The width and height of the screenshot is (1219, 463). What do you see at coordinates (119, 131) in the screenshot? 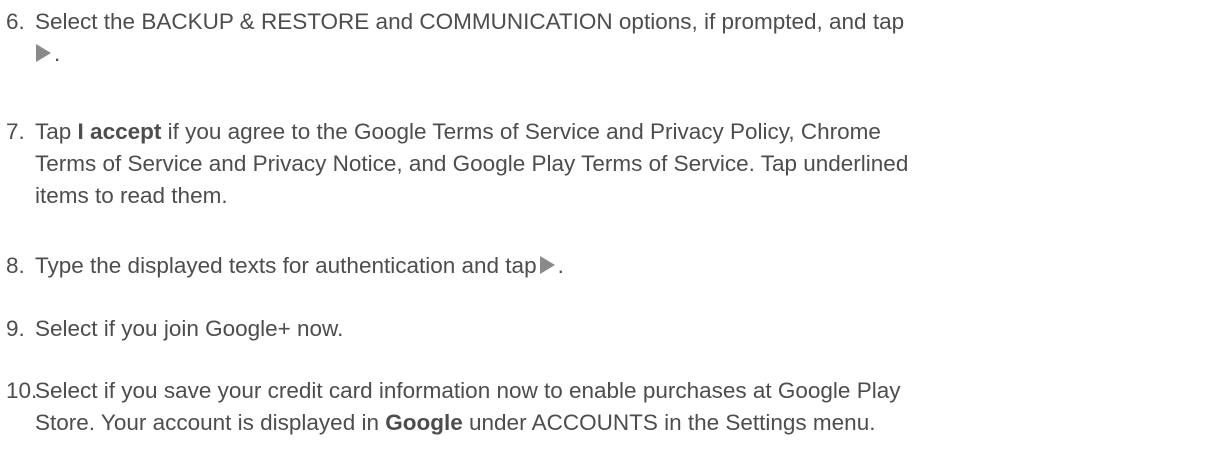
I see `emphasis-i-accept: I accept` at bounding box center [119, 131].